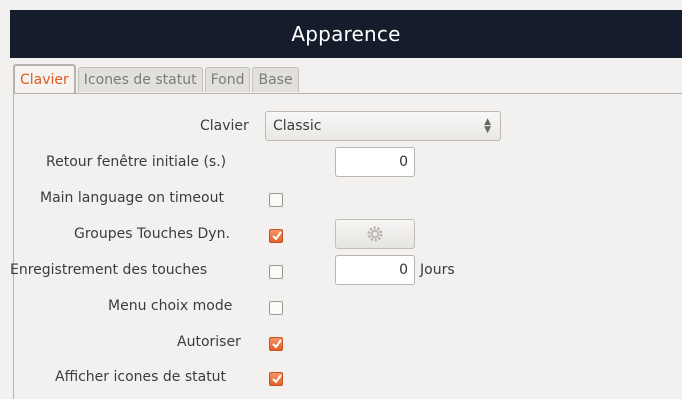 Image resolution: width=682 pixels, height=399 pixels. I want to click on afficher-checkbox, so click(276, 379).